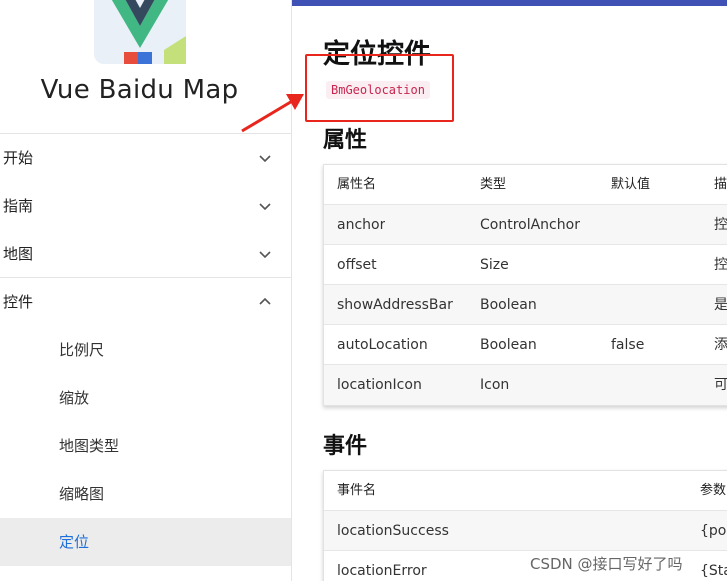 The image size is (727, 581). I want to click on annotation-arrow-icon, so click(272, 113).